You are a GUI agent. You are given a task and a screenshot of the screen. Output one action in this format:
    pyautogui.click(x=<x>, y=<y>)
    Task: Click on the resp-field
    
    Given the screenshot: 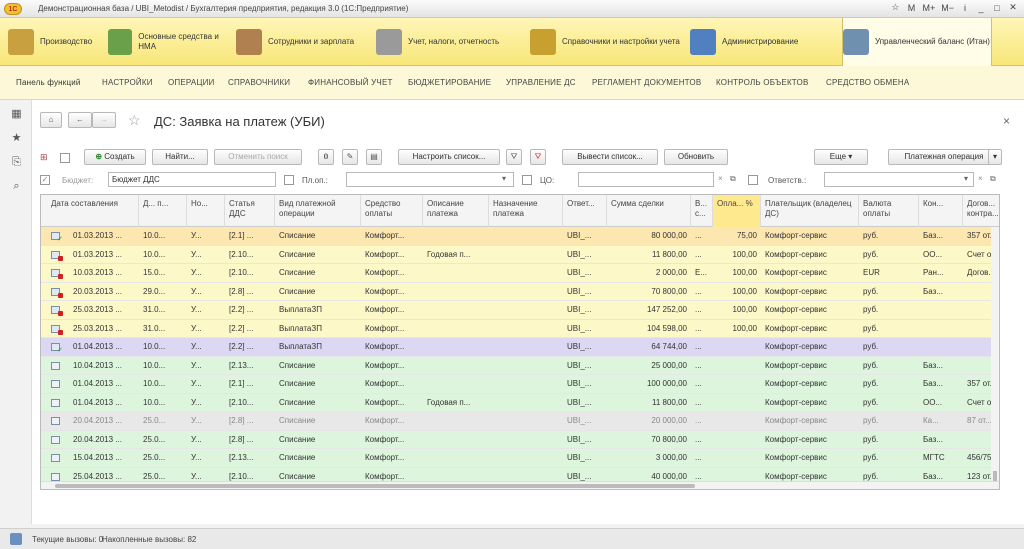 What is the action you would take?
    pyautogui.click(x=899, y=179)
    